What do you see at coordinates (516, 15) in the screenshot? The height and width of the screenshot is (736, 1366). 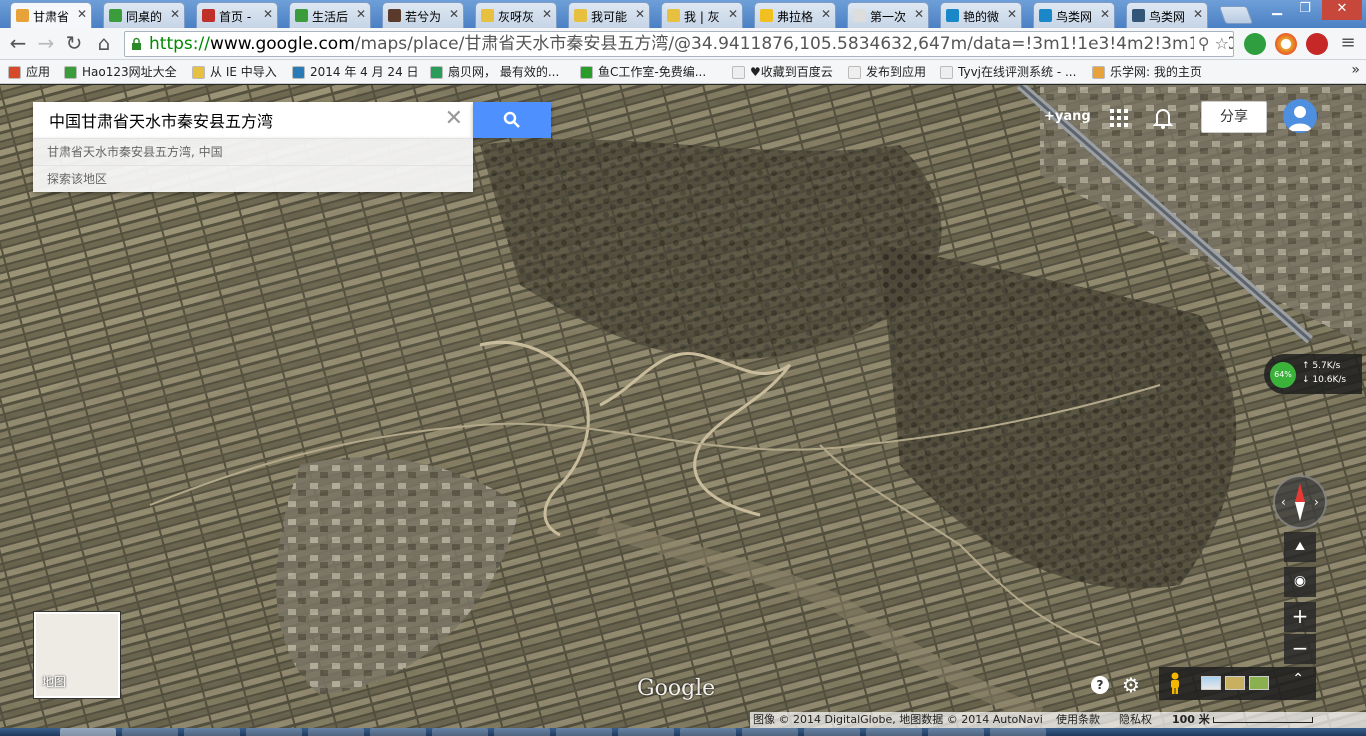 I see `browser-tab: 灰呀灰 ✕` at bounding box center [516, 15].